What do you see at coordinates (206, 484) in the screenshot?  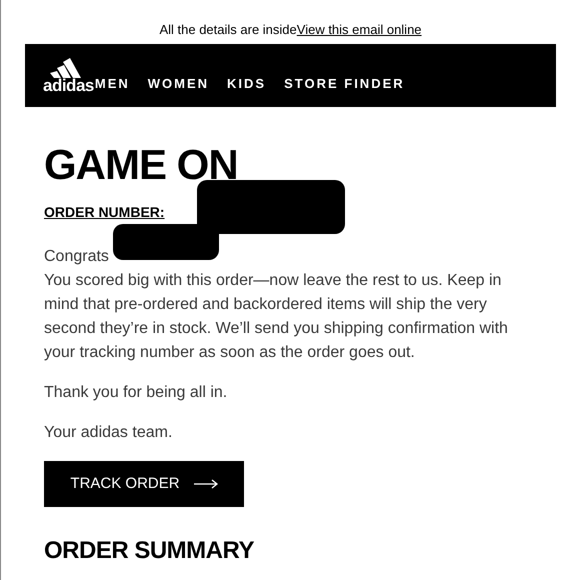 I see `arrow-right-icon` at bounding box center [206, 484].